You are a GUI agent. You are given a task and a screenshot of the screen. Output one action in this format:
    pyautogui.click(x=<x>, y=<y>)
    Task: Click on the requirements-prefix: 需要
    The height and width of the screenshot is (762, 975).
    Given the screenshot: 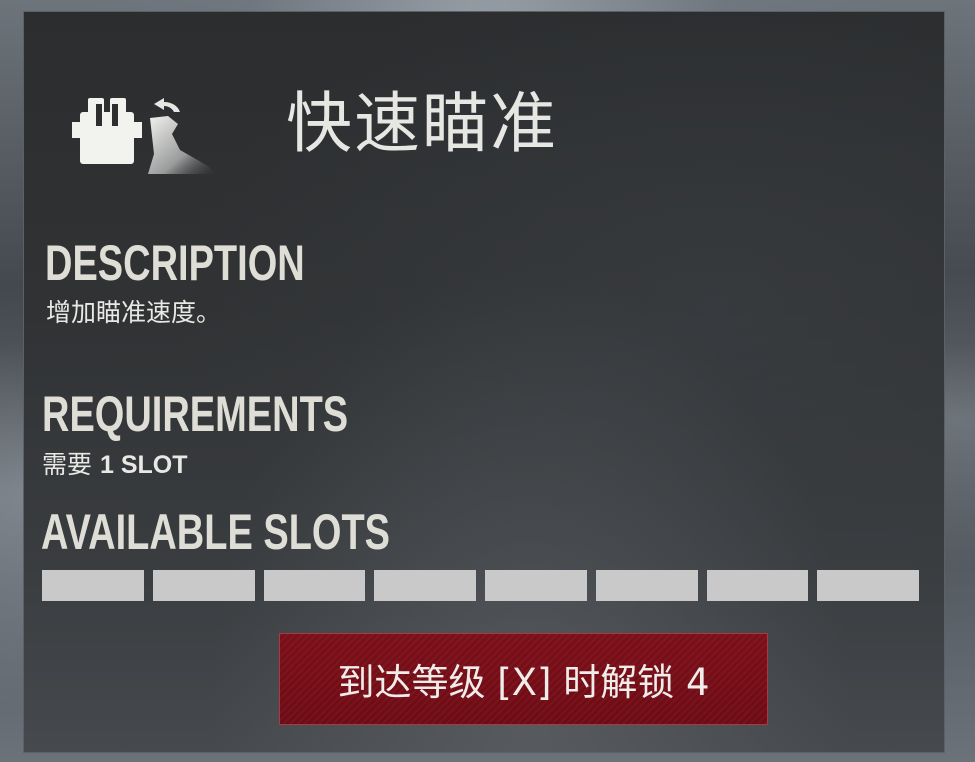 What is the action you would take?
    pyautogui.click(x=67, y=464)
    